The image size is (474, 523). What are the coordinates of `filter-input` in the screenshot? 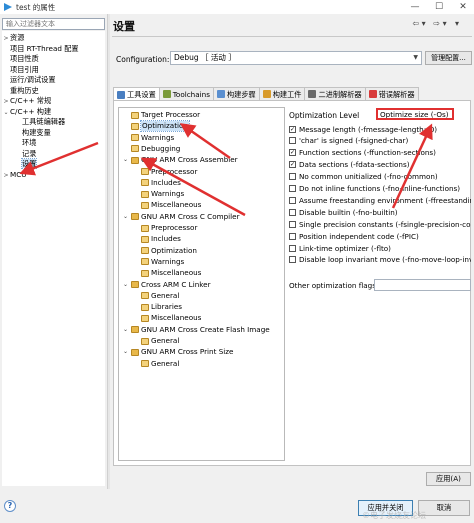 It's located at (53, 24).